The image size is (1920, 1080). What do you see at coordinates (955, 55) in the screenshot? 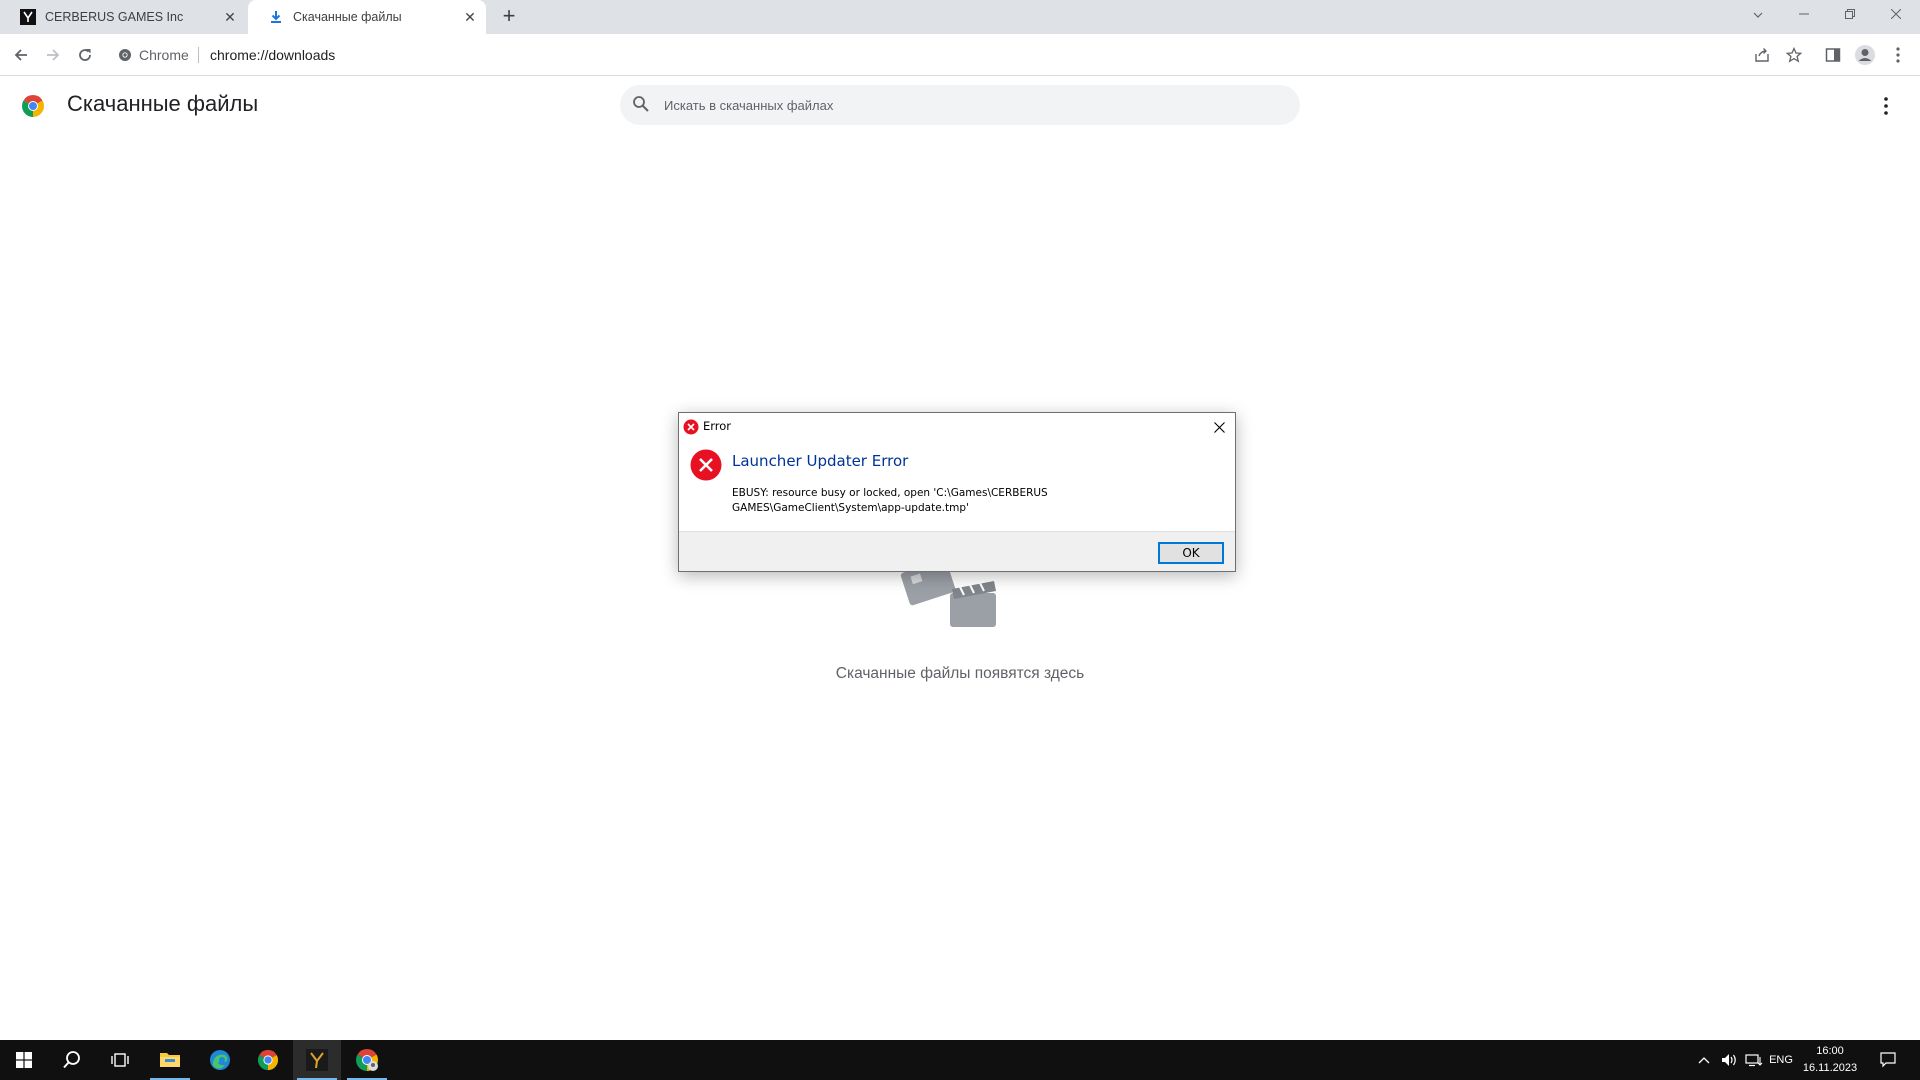
I see `address-bar: Chrome chrome://downloads` at bounding box center [955, 55].